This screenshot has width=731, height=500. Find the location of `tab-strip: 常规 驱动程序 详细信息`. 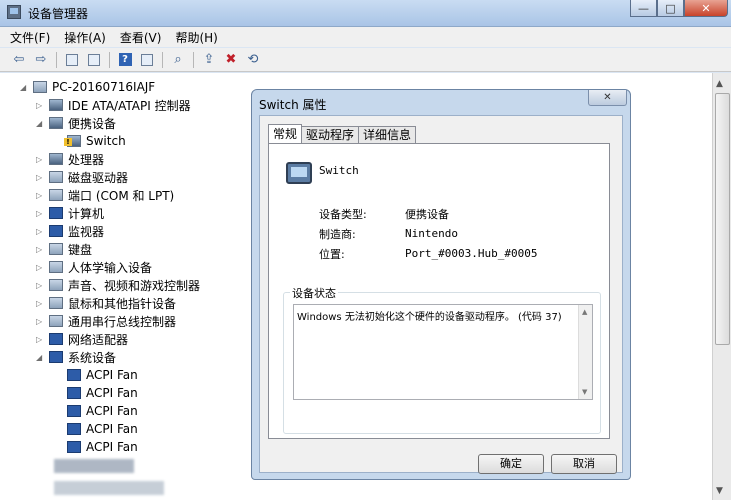

tab-strip: 常规 驱动程序 详细信息 is located at coordinates (342, 134).